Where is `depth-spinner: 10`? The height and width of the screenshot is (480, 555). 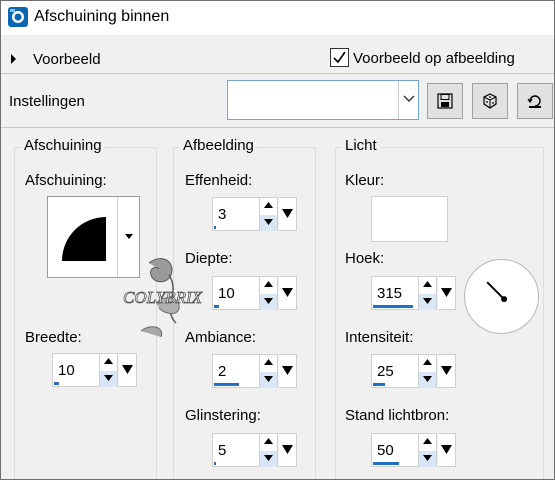 depth-spinner: 10 is located at coordinates (255, 293).